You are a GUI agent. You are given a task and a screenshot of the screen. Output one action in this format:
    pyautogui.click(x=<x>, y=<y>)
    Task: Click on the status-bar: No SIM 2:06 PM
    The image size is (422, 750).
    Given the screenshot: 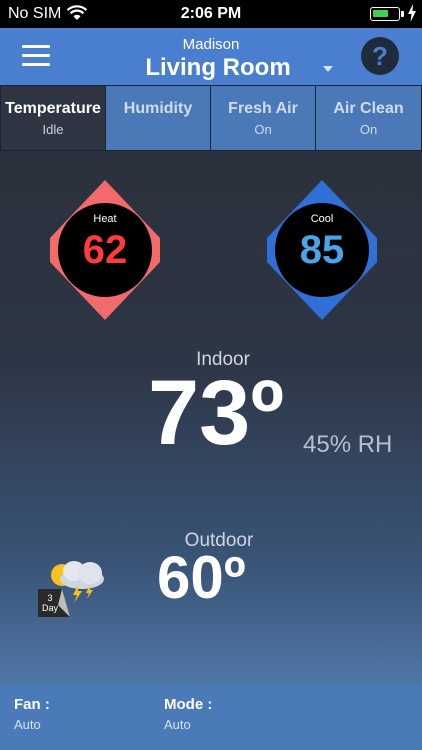 What is the action you would take?
    pyautogui.click(x=211, y=14)
    